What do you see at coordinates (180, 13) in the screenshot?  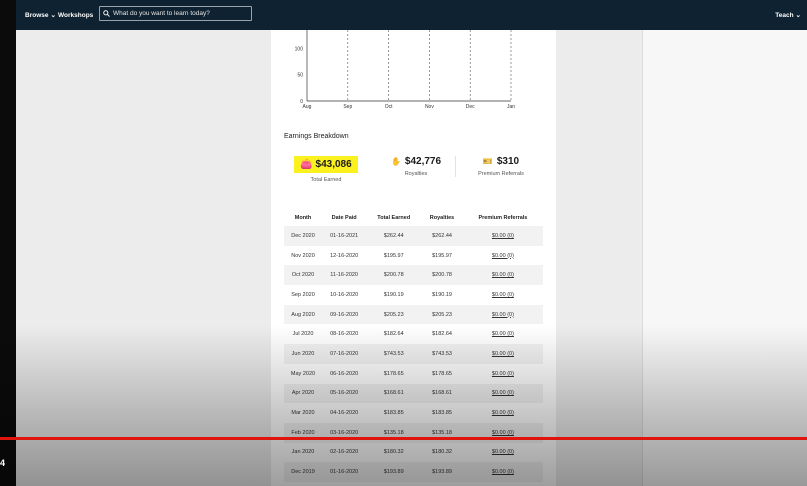 I see `search-input` at bounding box center [180, 13].